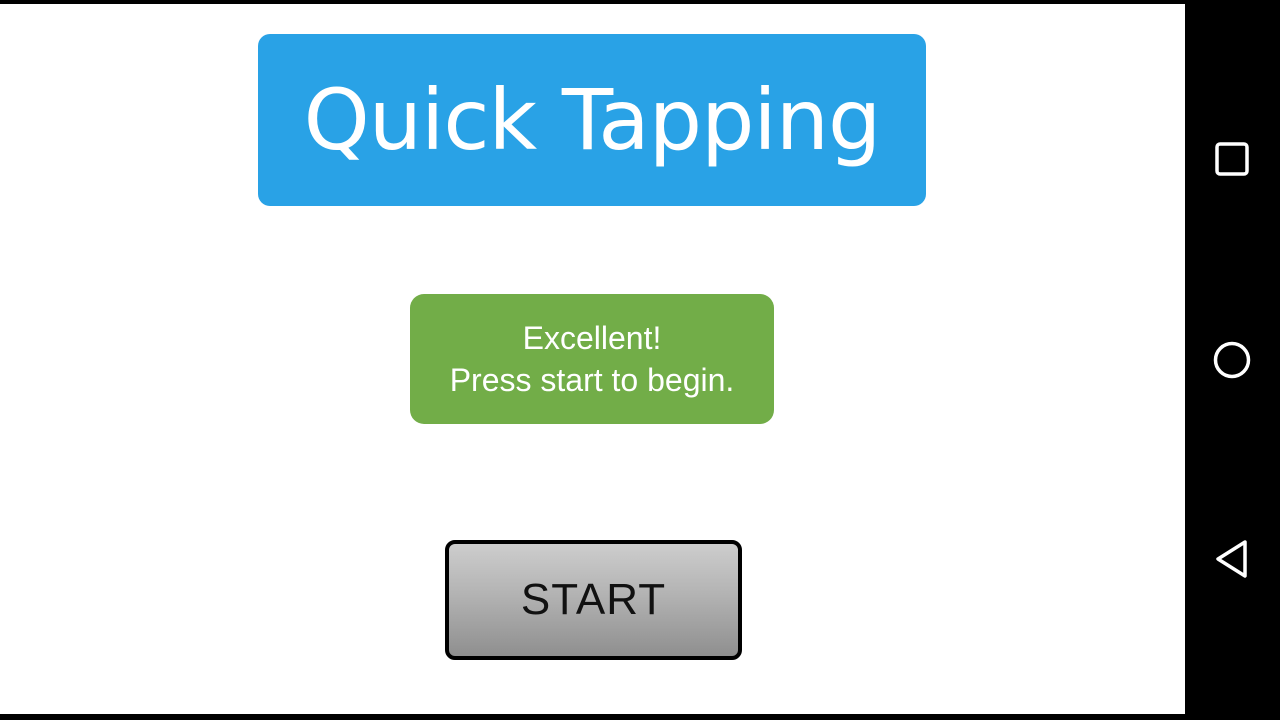  I want to click on start-button: START, so click(593, 600).